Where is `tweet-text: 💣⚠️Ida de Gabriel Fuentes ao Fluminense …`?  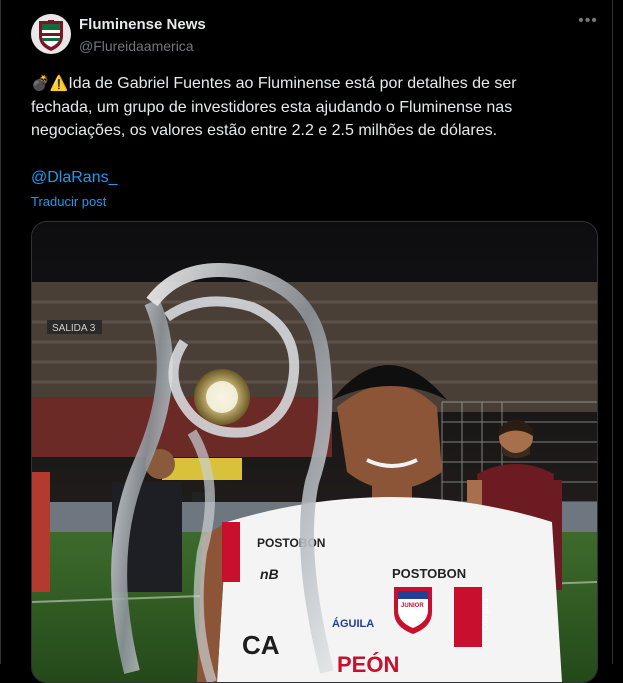 tweet-text: 💣⚠️Ida de Gabriel Fuentes ao Fluminense … is located at coordinates (311, 107).